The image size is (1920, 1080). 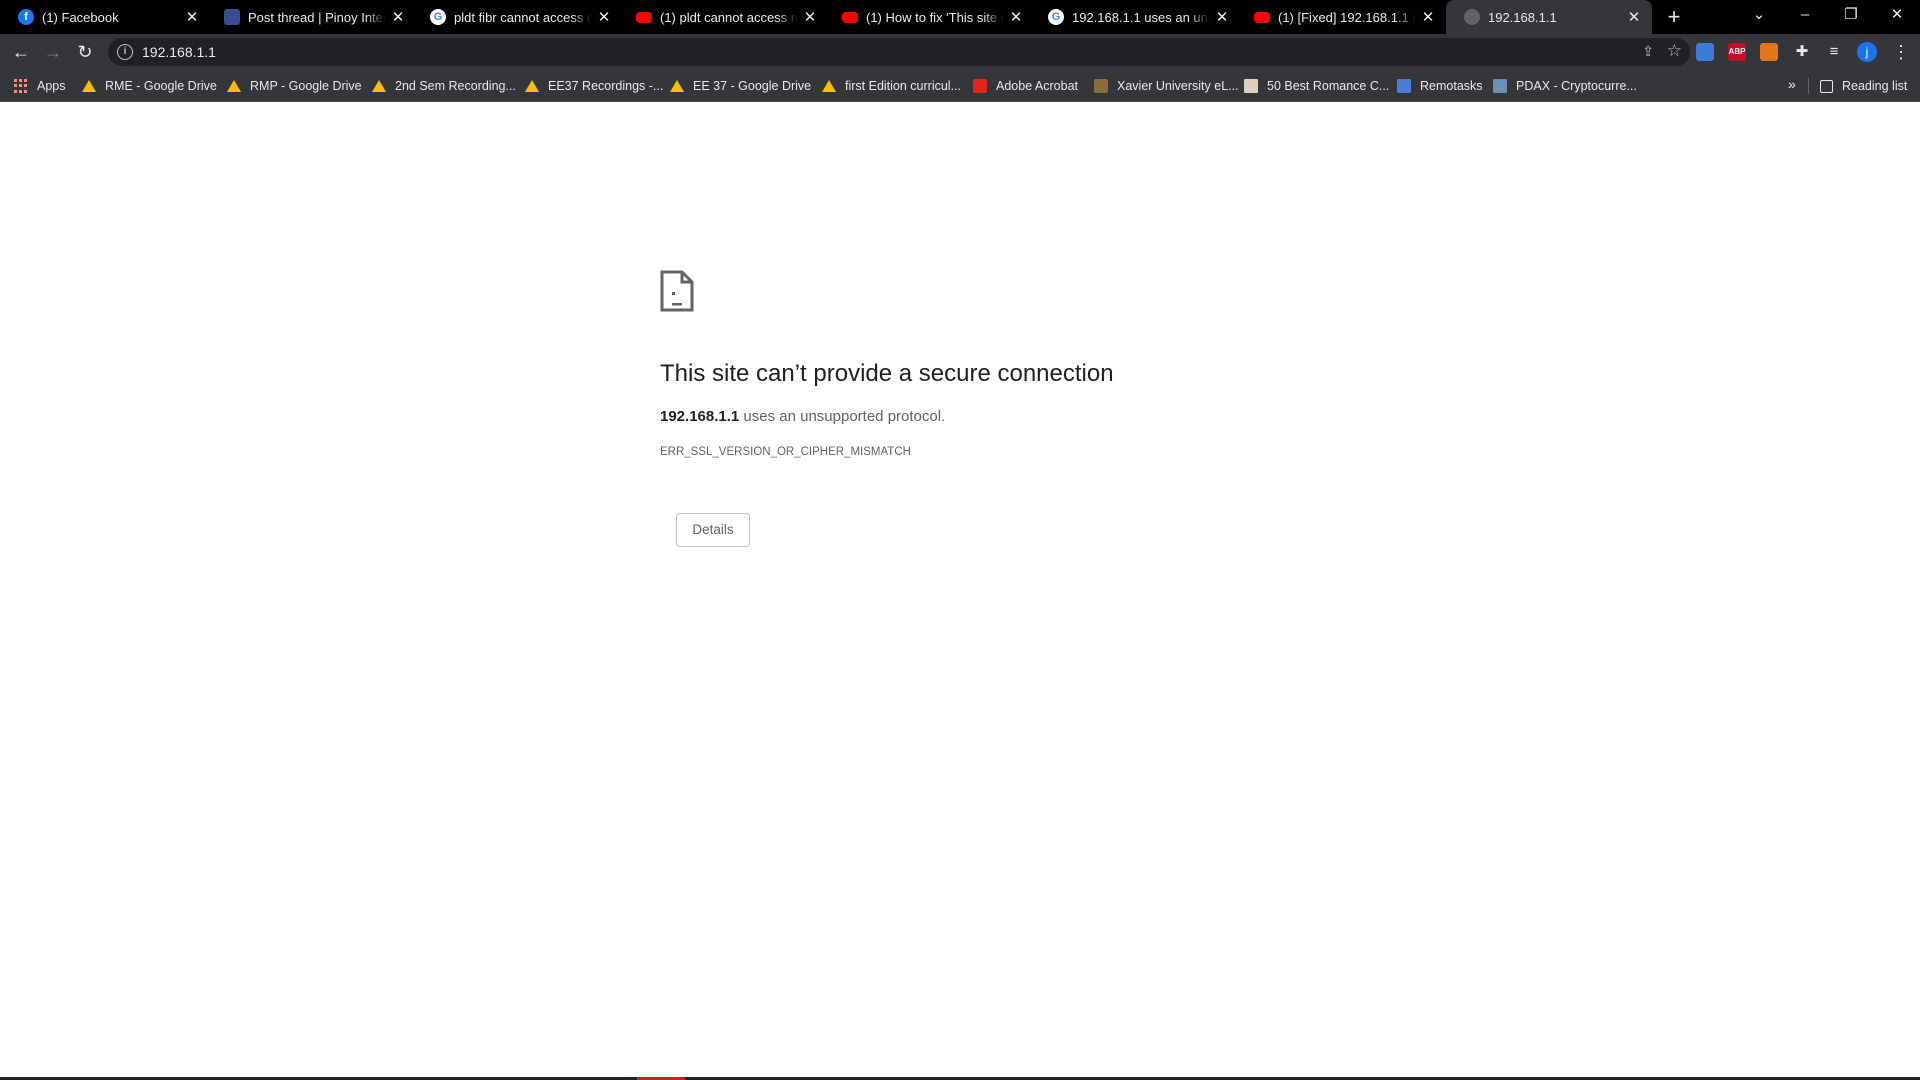 What do you see at coordinates (517, 17) in the screenshot?
I see `tab-google-search-dashboard: G pldt fibr cannot access dashboard ✕` at bounding box center [517, 17].